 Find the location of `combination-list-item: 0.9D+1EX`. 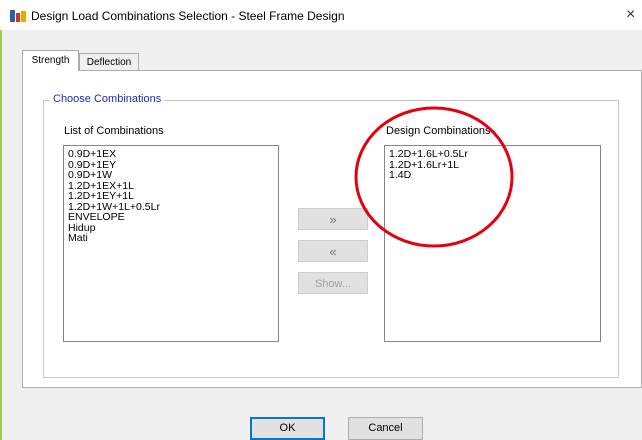

combination-list-item: 0.9D+1EX is located at coordinates (171, 154).